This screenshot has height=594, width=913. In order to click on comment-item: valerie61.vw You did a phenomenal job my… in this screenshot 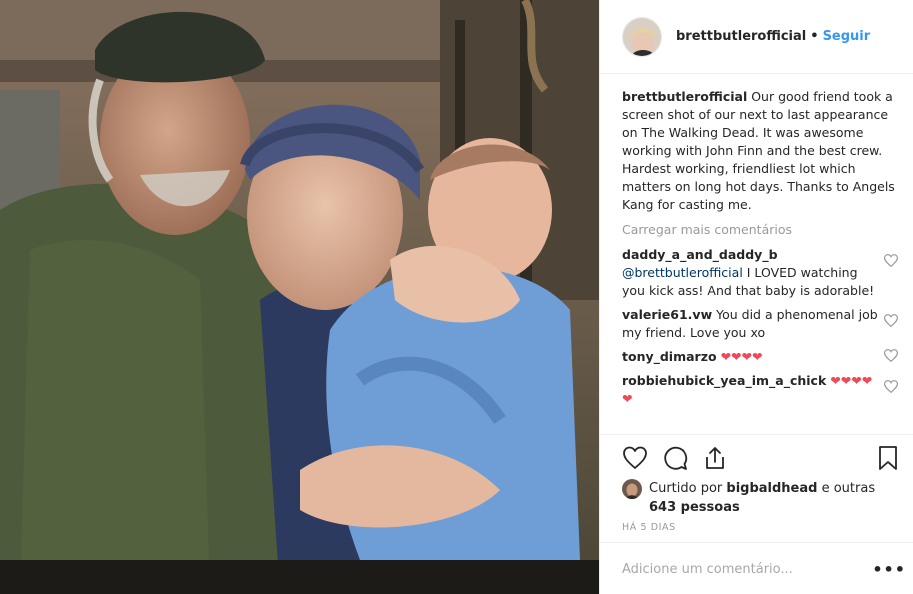, I will do `click(763, 324)`.